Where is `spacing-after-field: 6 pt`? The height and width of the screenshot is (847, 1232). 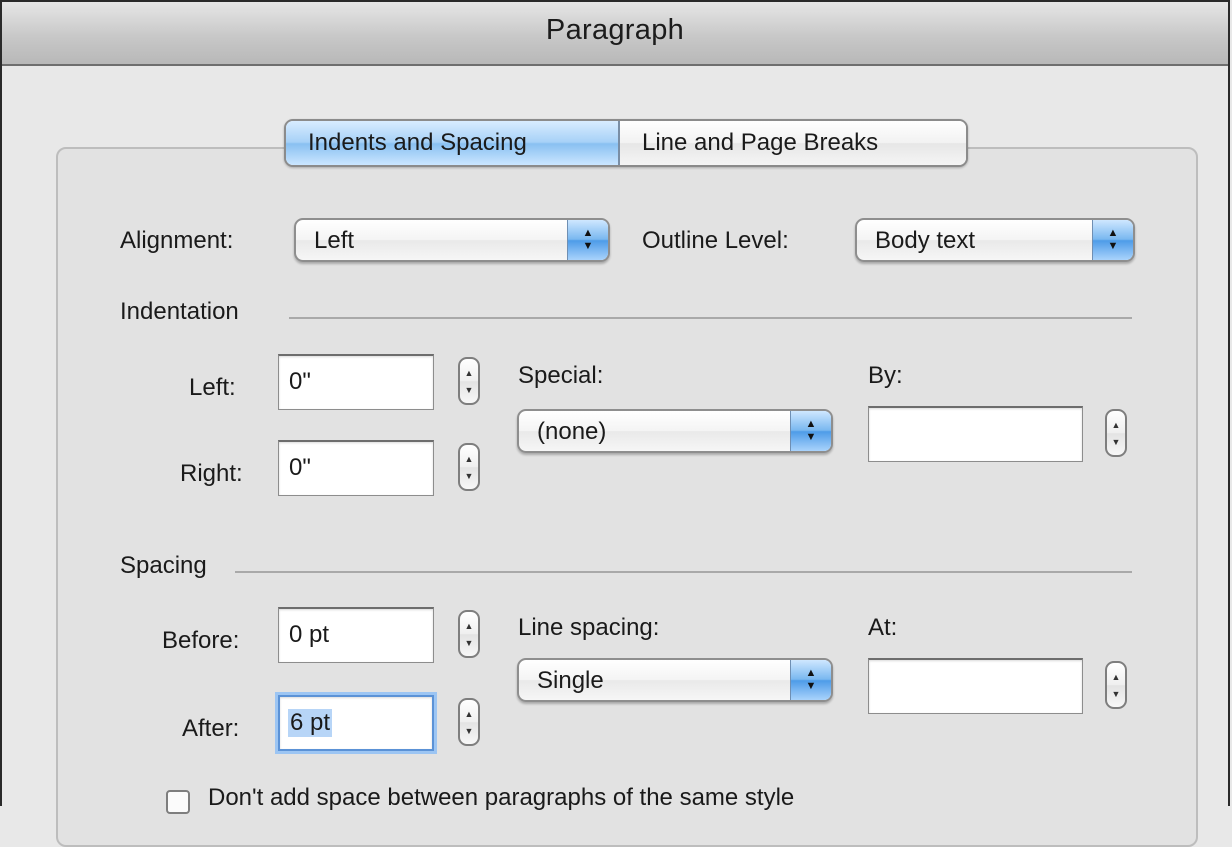
spacing-after-field: 6 pt is located at coordinates (356, 723).